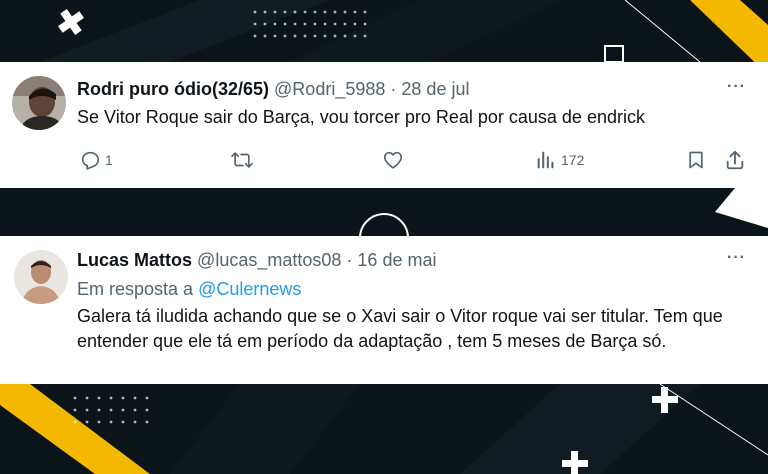 The width and height of the screenshot is (768, 474). What do you see at coordinates (109, 160) in the screenshot?
I see `reply-count: 1` at bounding box center [109, 160].